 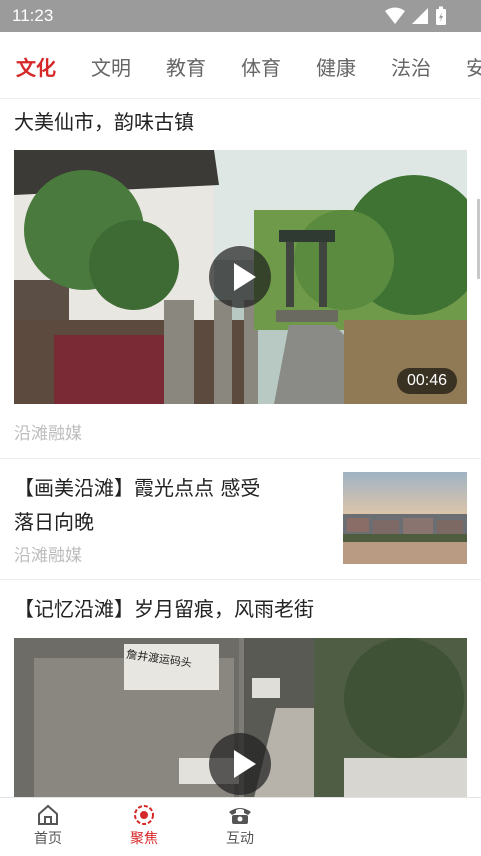 What do you see at coordinates (473, 66) in the screenshot?
I see `tab-safety: 安` at bounding box center [473, 66].